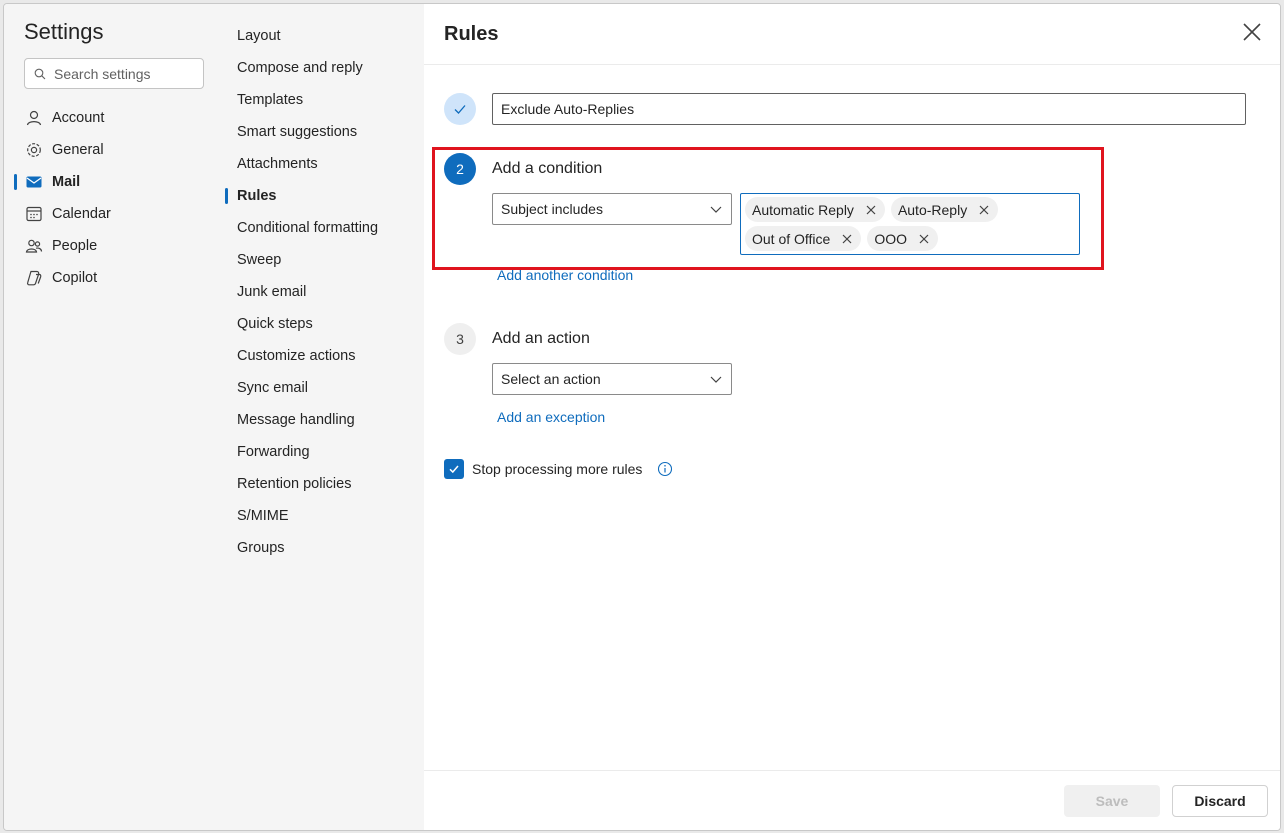 Image resolution: width=1284 pixels, height=833 pixels. Describe the element at coordinates (78, 118) in the screenshot. I see `nav-item-label: Account` at that location.